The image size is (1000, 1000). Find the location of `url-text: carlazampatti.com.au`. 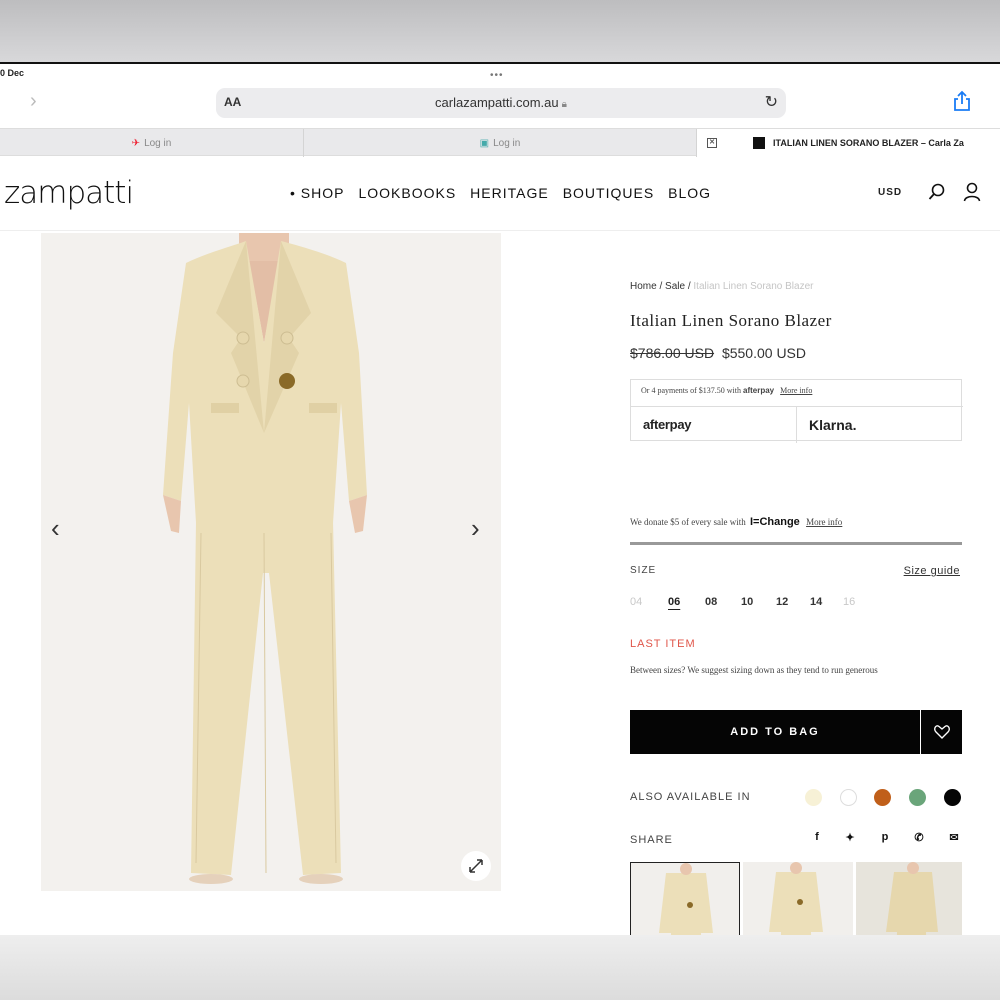

url-text: carlazampatti.com.au is located at coordinates (497, 102).